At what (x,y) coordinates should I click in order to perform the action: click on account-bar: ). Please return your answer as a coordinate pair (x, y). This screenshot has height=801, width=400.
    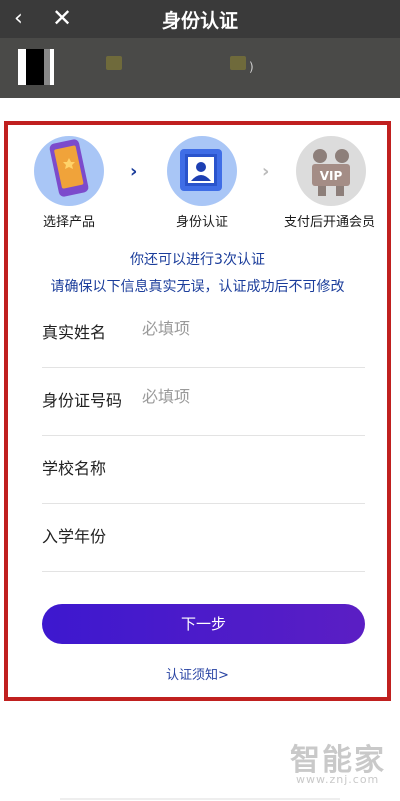
    Looking at the image, I should click on (200, 68).